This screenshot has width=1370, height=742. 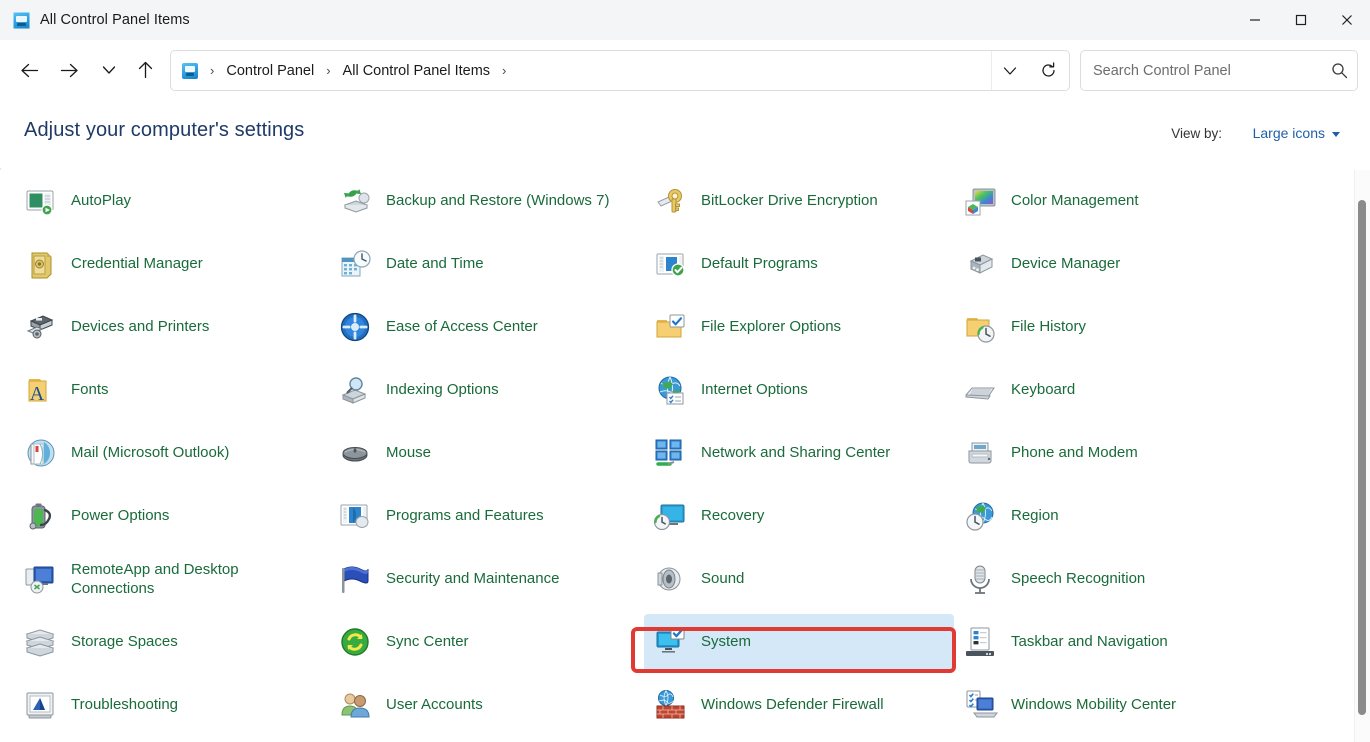 I want to click on vertical-scrollbar, so click(x=1362, y=456).